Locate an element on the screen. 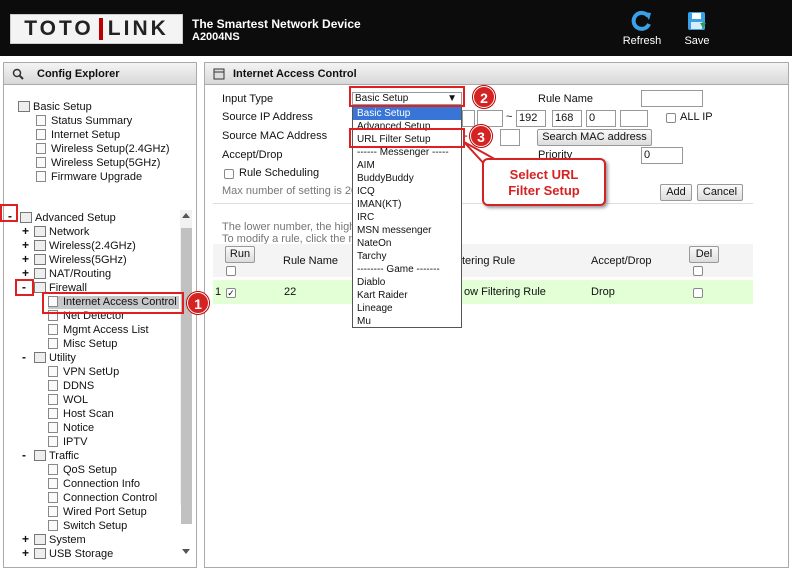  brand-right-text: LINK is located at coordinates (138, 28).